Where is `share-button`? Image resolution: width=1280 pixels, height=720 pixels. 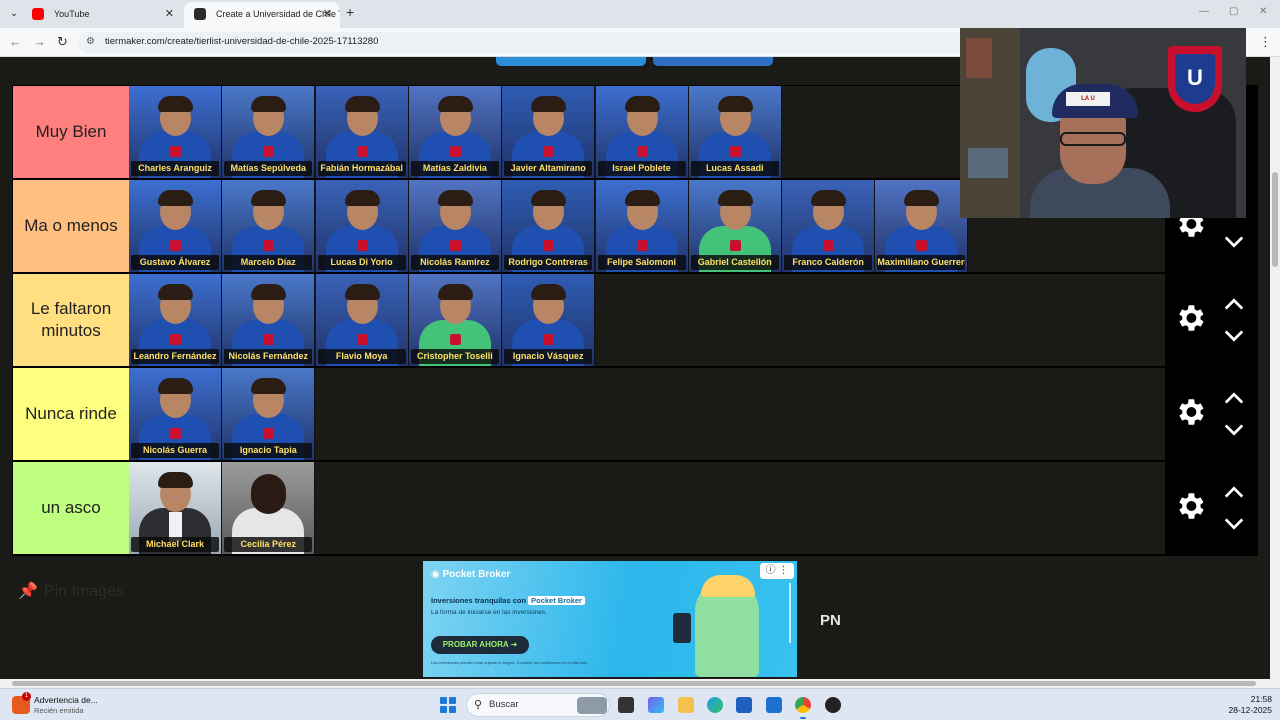
share-button is located at coordinates (713, 61).